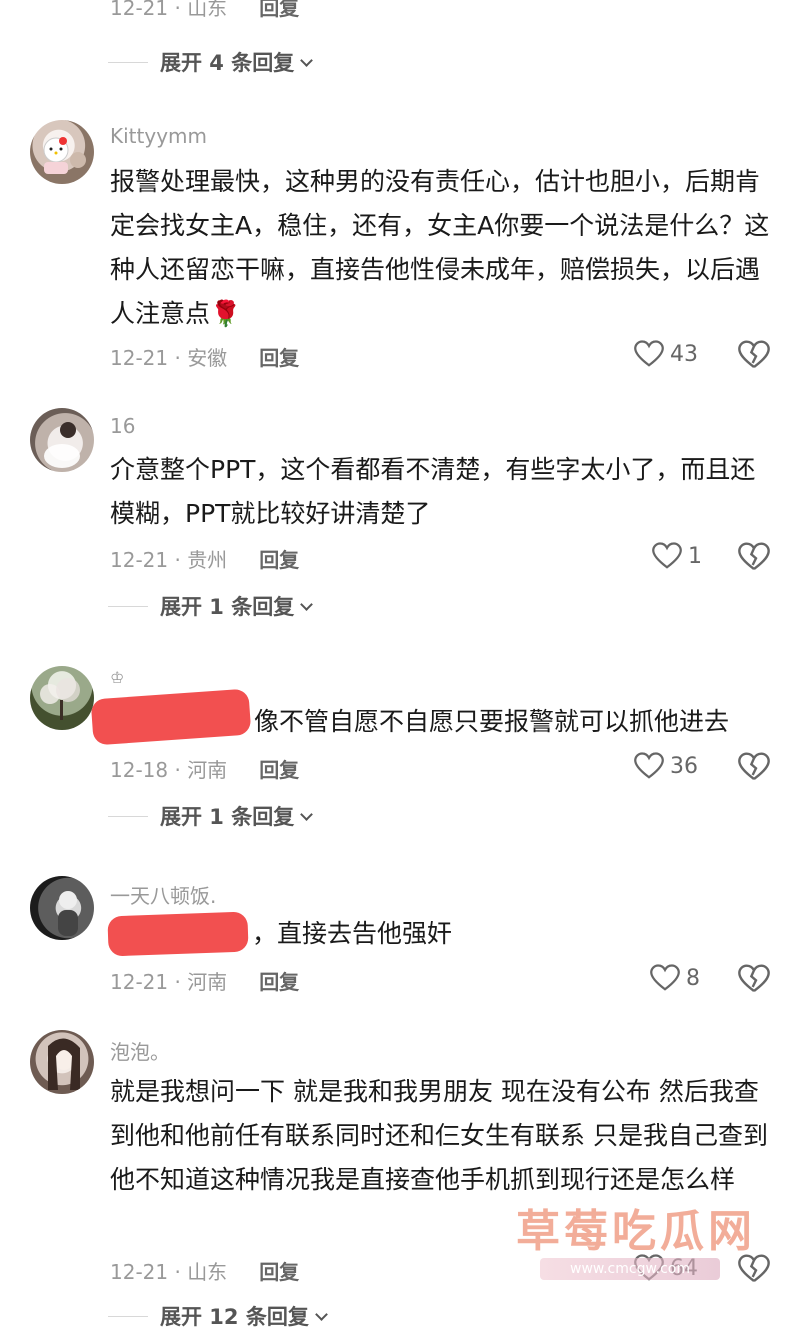 This screenshot has width=800, height=1333. Describe the element at coordinates (636, 1231) in the screenshot. I see `watermark: 草莓吃瓜网` at that location.